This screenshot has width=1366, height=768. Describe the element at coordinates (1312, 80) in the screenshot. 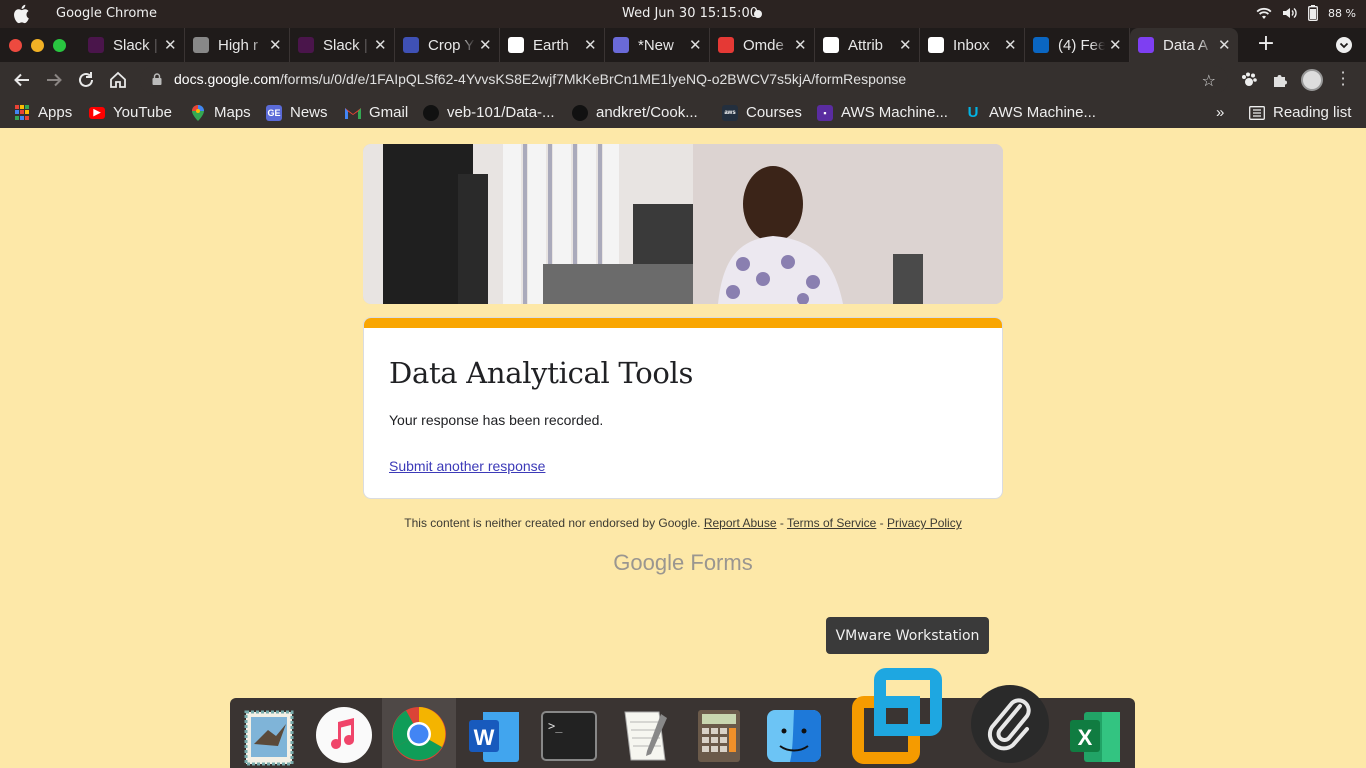

I see `profile-avatar` at that location.